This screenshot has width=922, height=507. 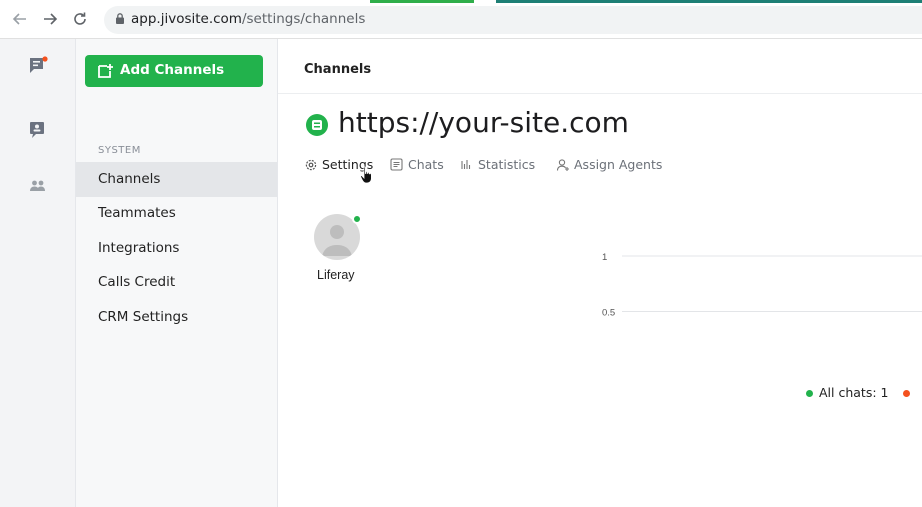 What do you see at coordinates (604, 257) in the screenshot?
I see `y-tick-label: 1` at bounding box center [604, 257].